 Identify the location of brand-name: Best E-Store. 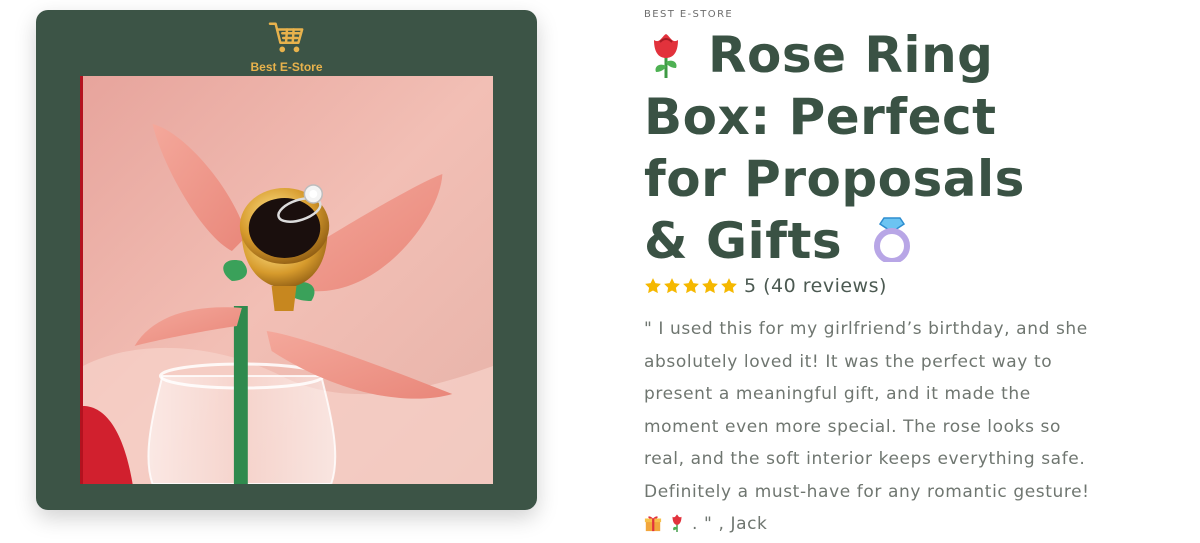
(286, 67).